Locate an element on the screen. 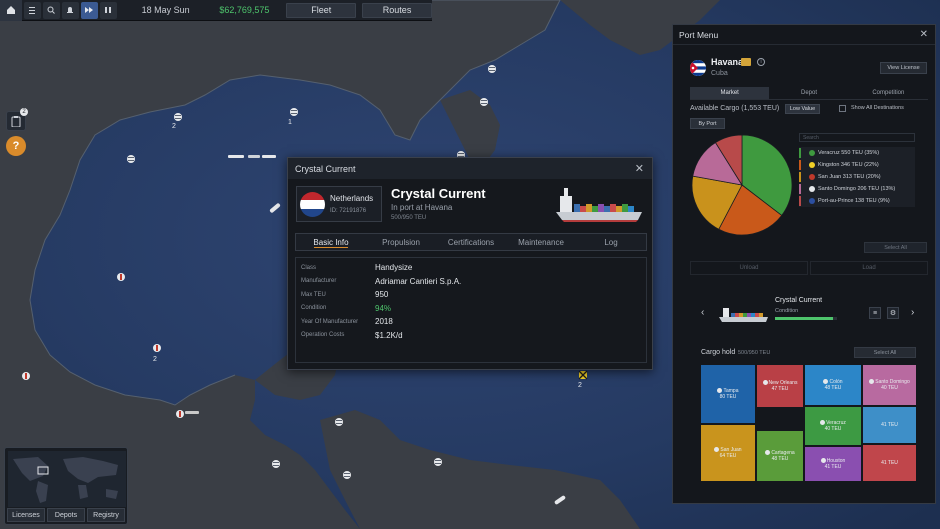 This screenshot has width=940, height=529. show-all-checkbox is located at coordinates (842, 108).